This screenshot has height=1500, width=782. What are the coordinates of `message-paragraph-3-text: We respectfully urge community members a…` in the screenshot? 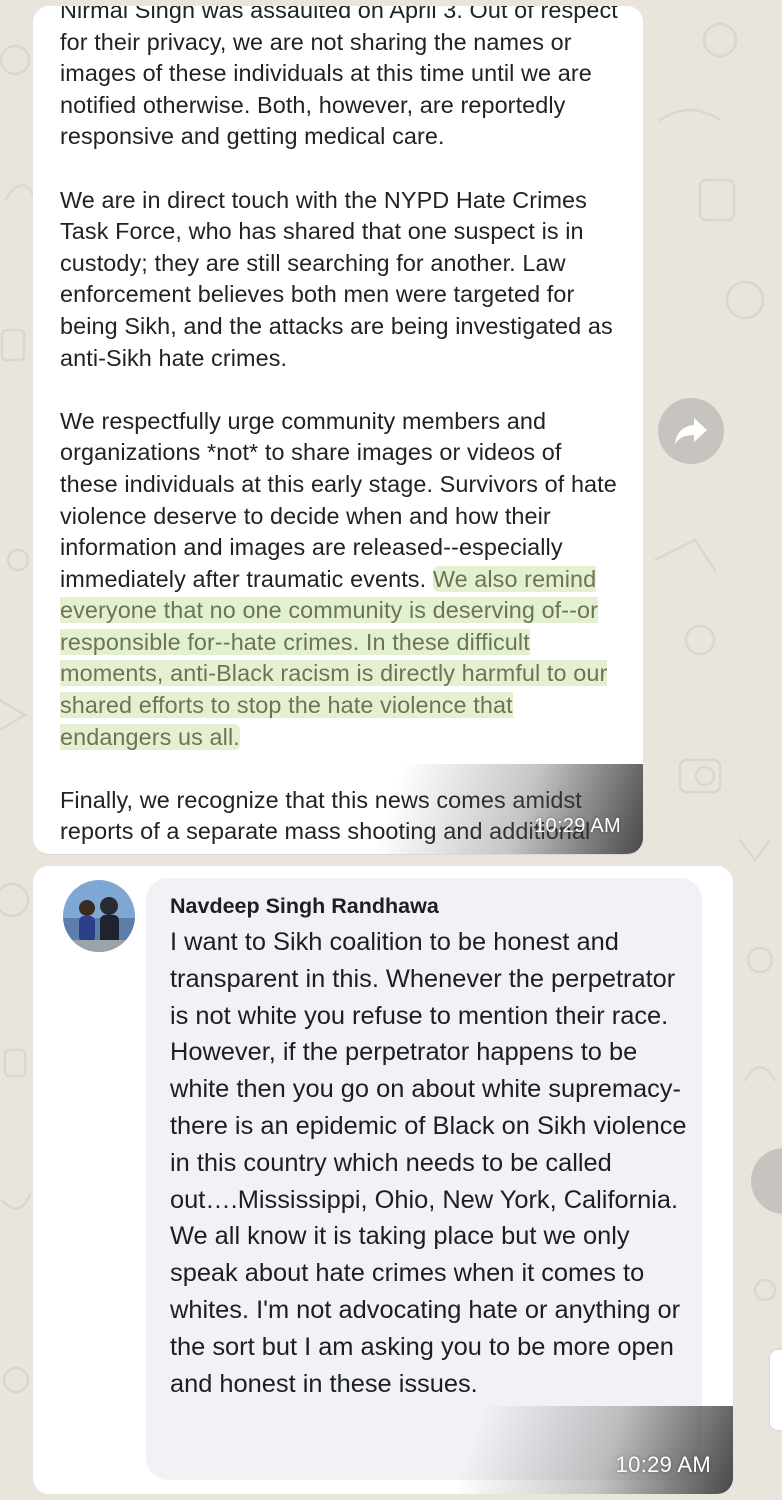 It's located at (338, 499).